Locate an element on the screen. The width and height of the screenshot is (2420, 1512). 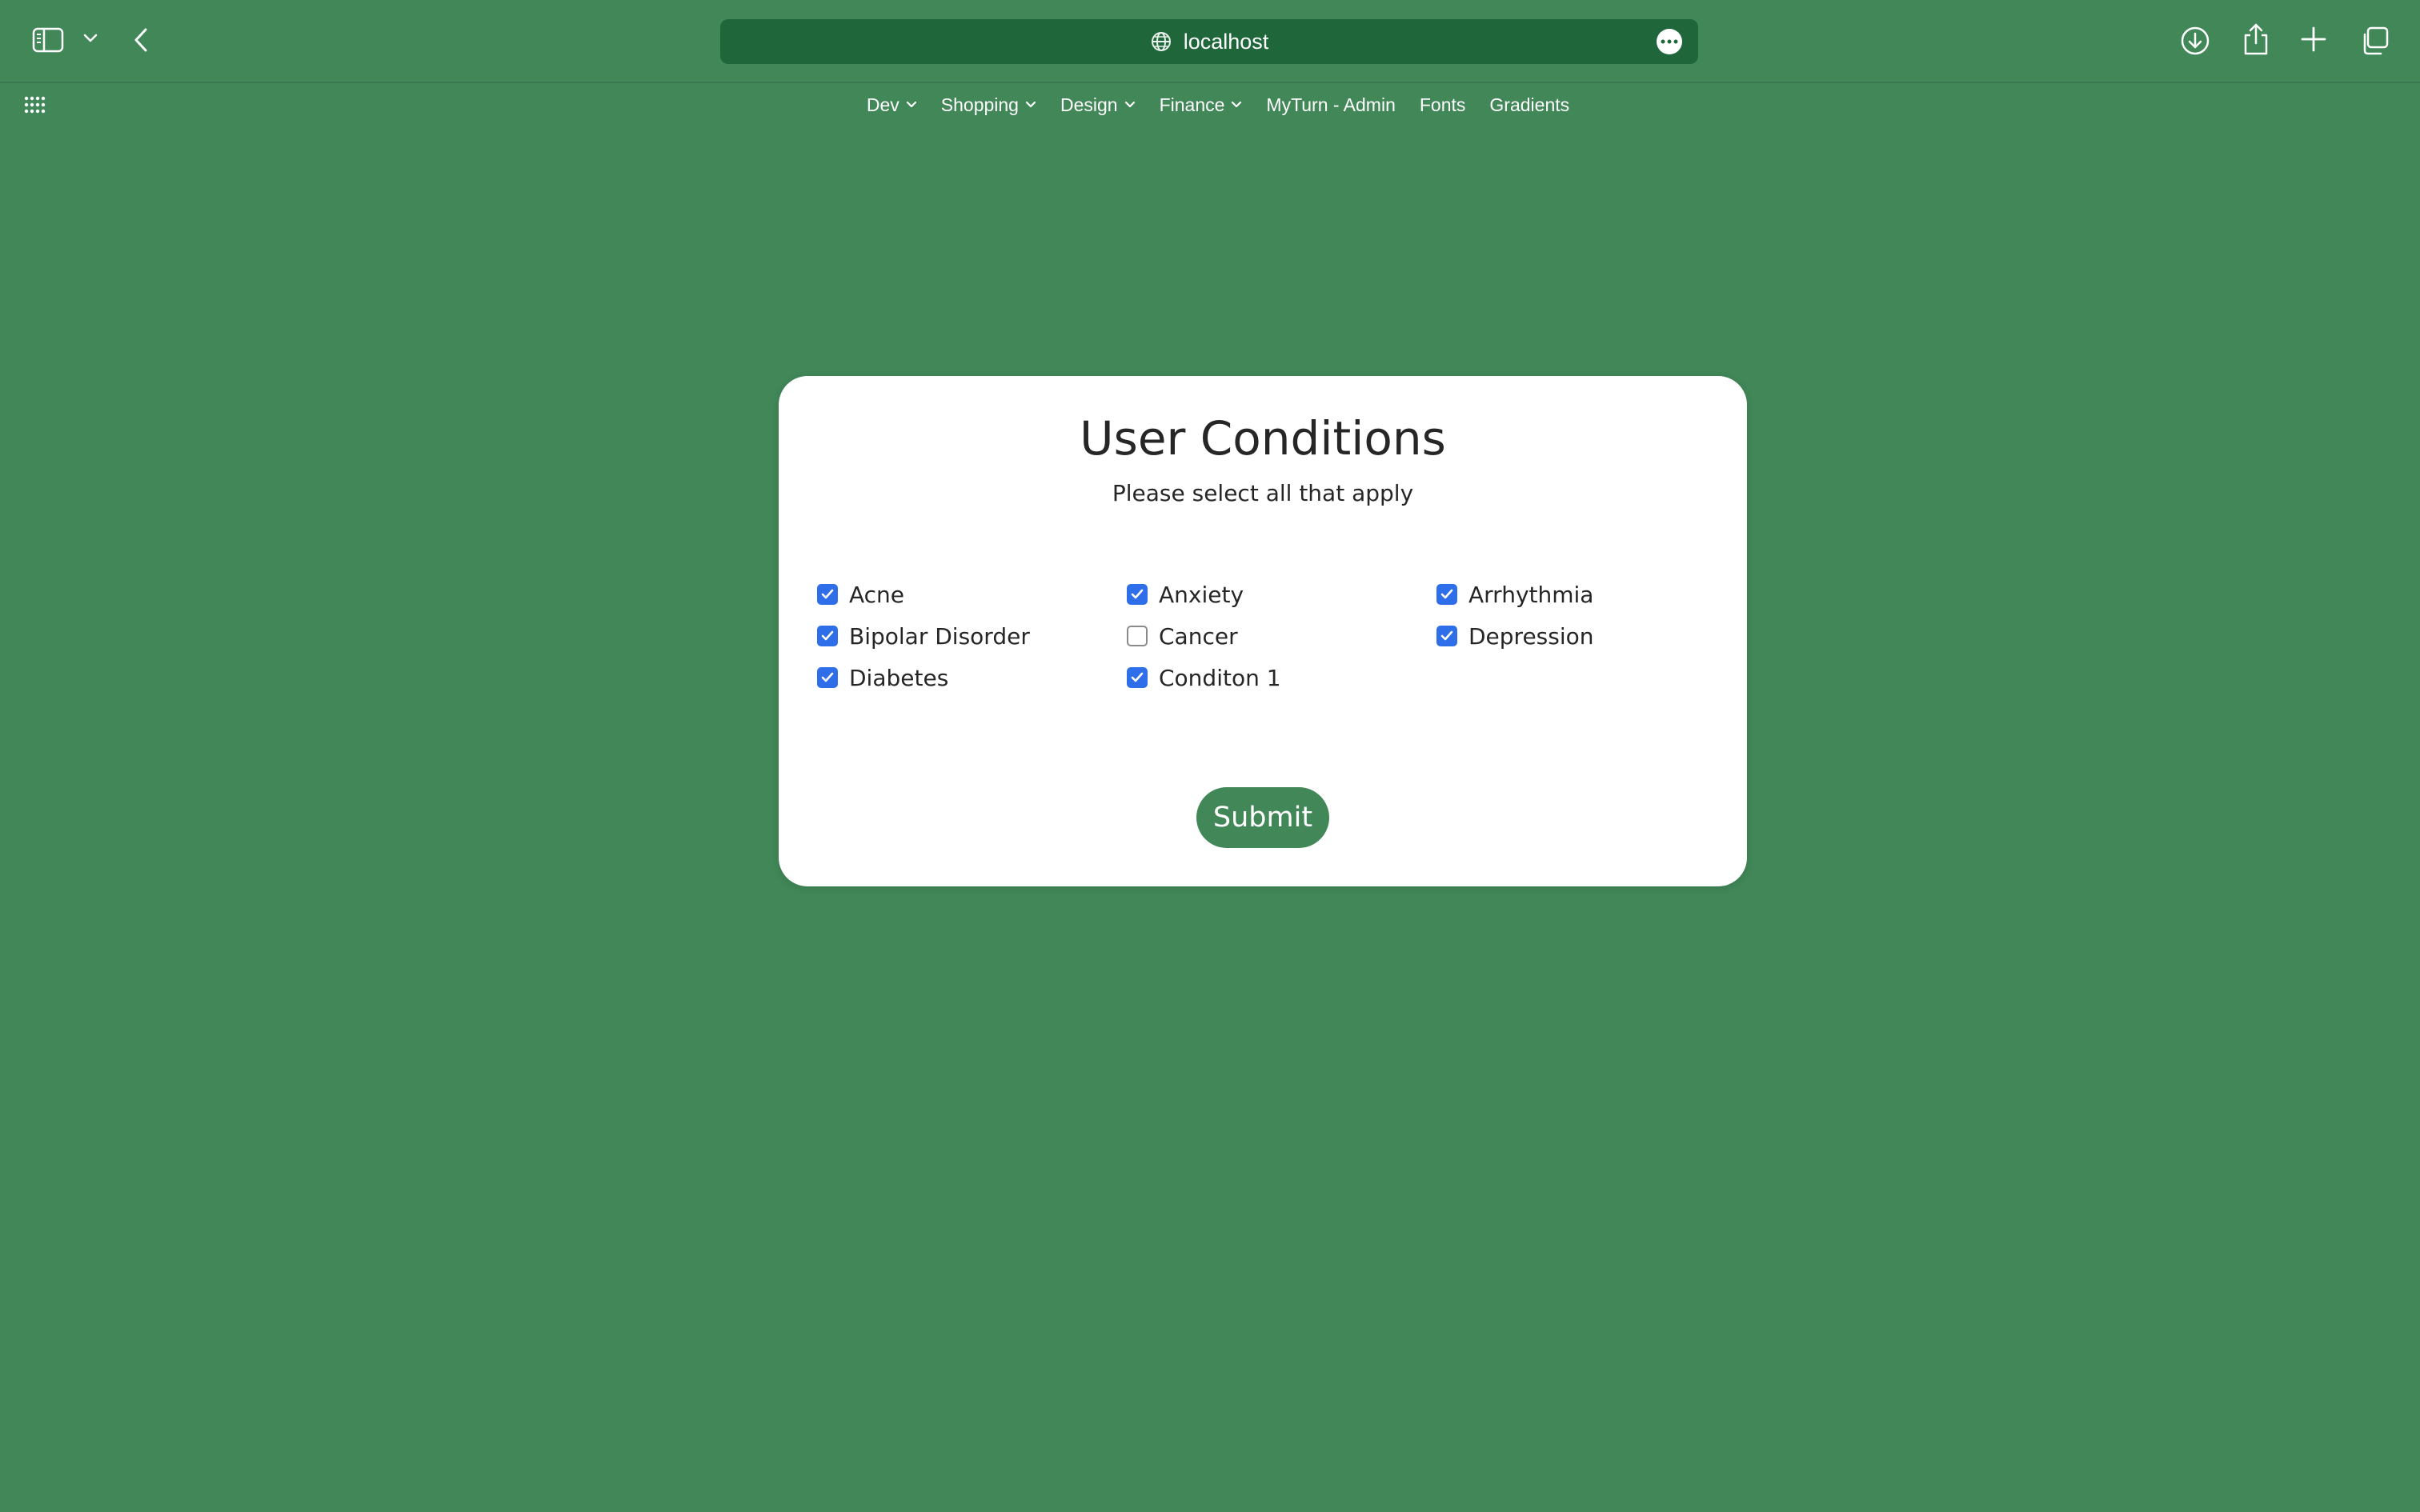
submit-button: Submit is located at coordinates (1262, 817).